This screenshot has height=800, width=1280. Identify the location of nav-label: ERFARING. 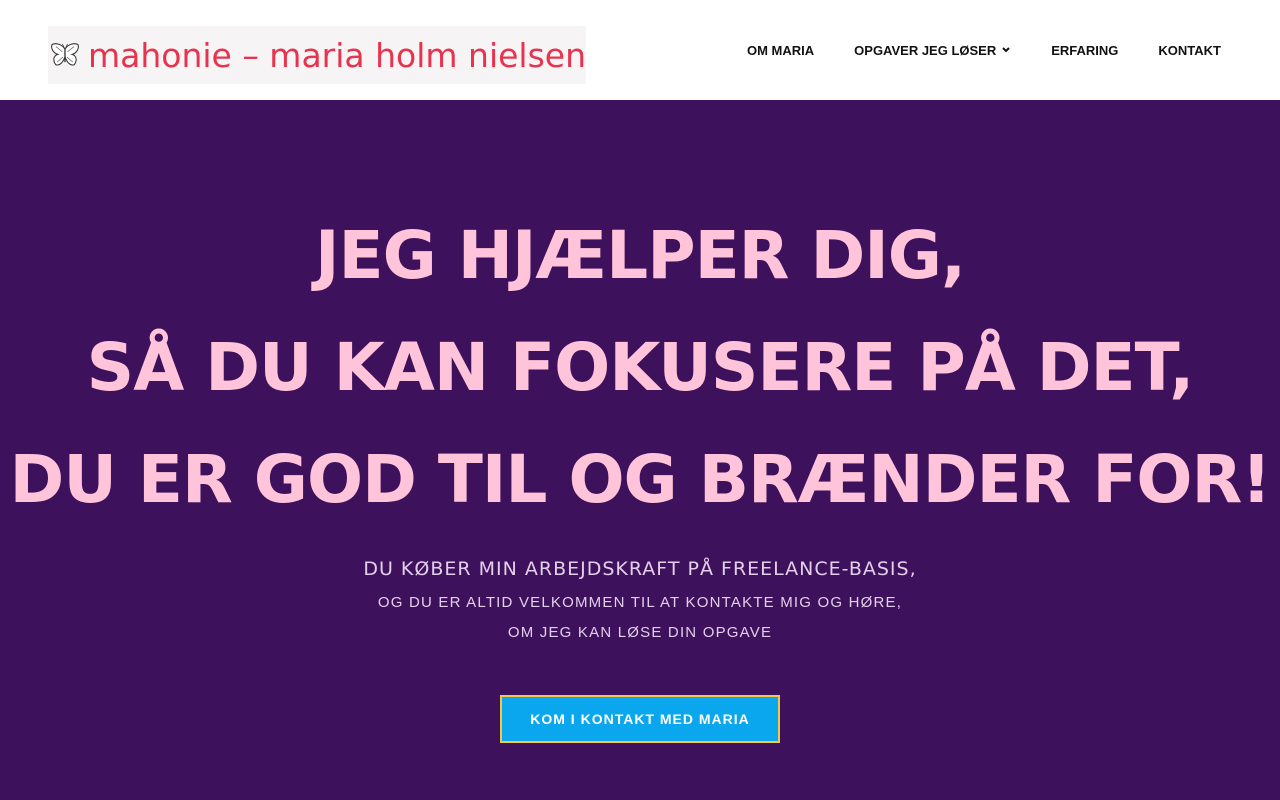
(1085, 50).